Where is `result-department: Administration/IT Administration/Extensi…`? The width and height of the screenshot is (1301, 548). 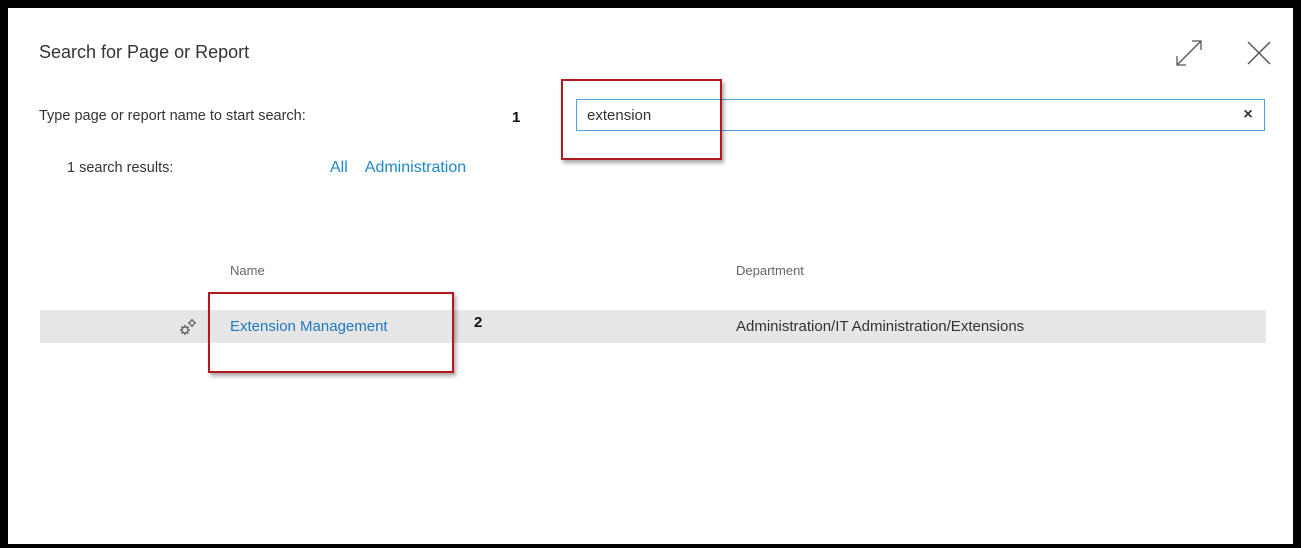 result-department: Administration/IT Administration/Extensi… is located at coordinates (880, 326).